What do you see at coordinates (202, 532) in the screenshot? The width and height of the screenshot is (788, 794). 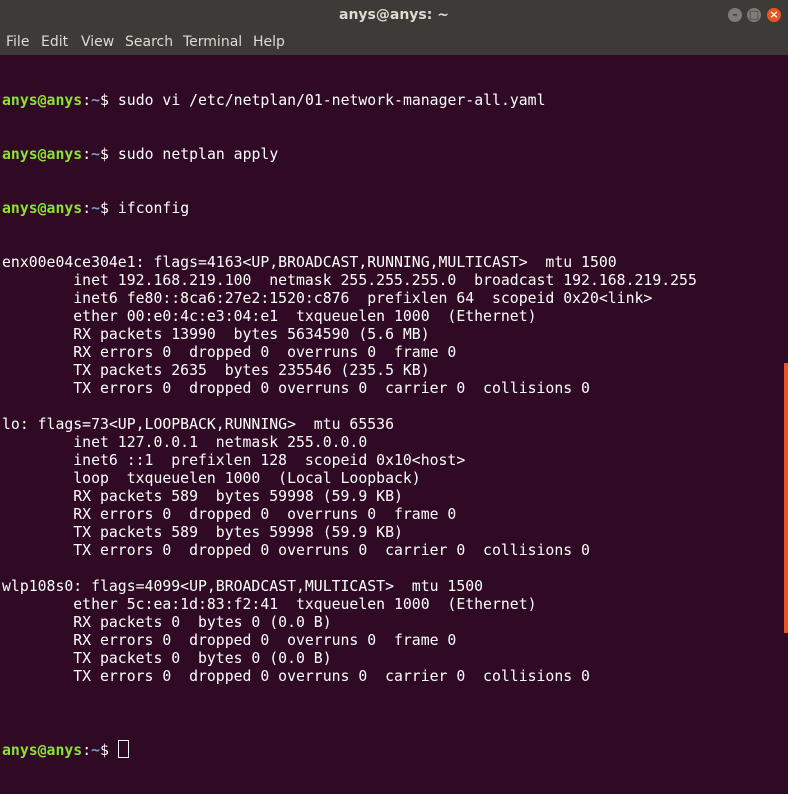 I see `output-line: TX packets 589 bytes 59998 (59.9 KB)` at bounding box center [202, 532].